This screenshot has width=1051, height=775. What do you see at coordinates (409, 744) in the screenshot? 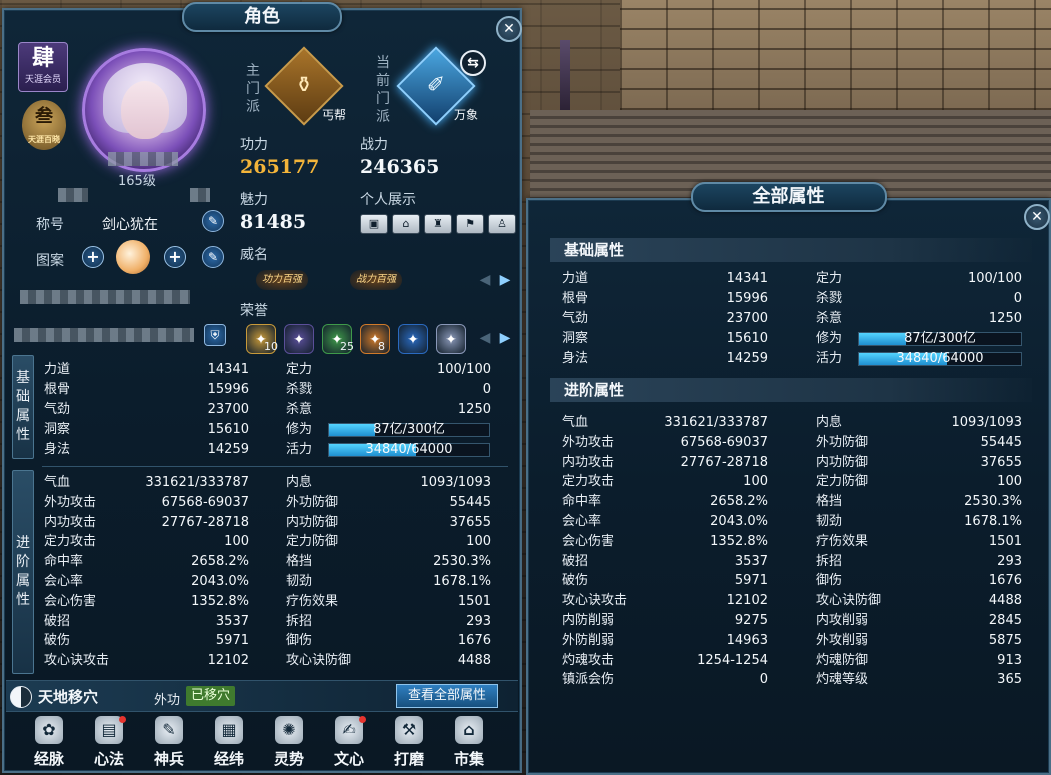
I see `nav-hammer-button: ⚒ 打磨` at bounding box center [409, 744].